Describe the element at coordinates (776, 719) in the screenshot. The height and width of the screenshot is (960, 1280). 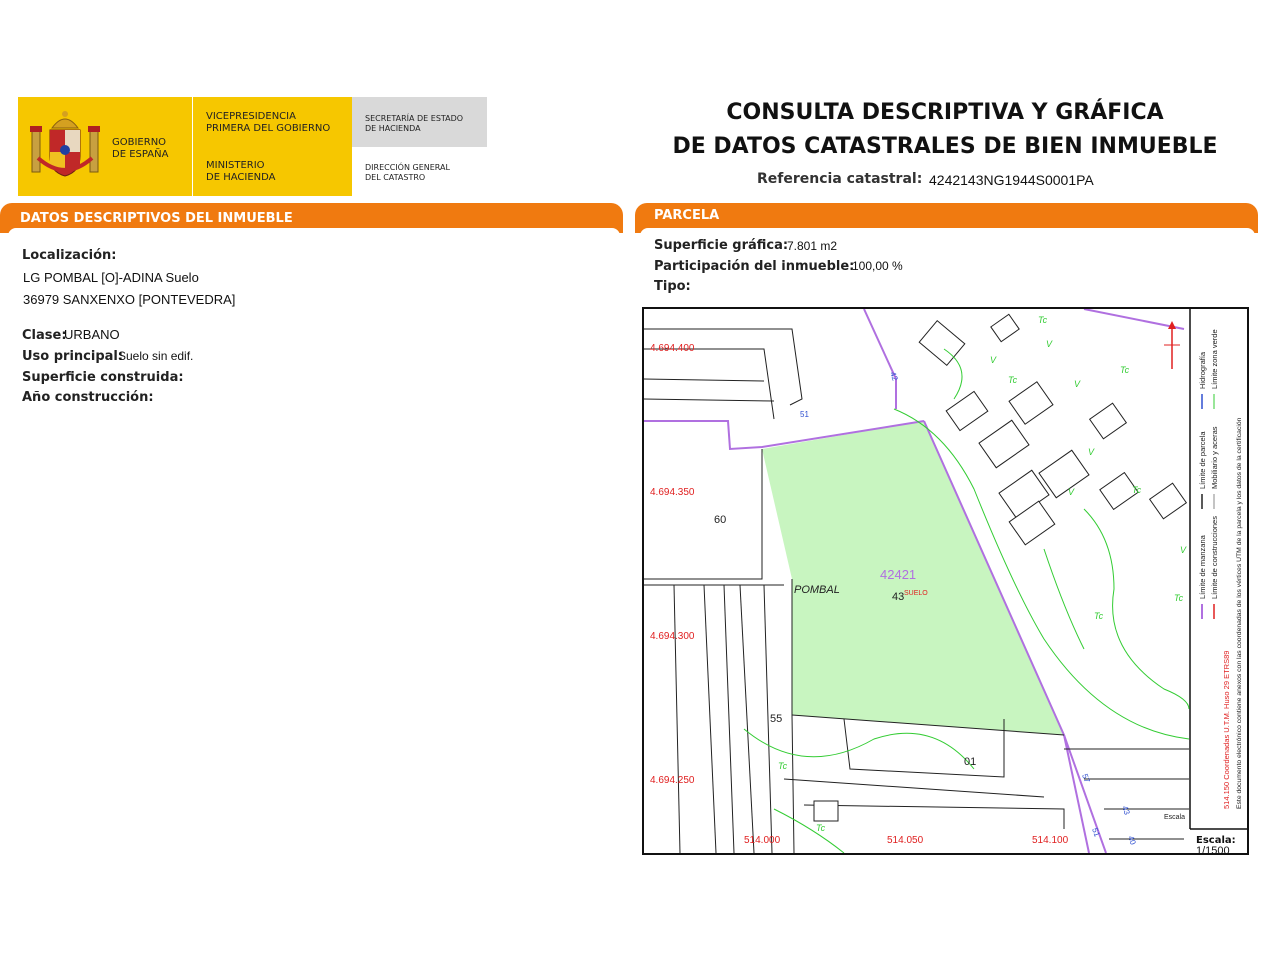
I see `lot-55: 55` at that location.